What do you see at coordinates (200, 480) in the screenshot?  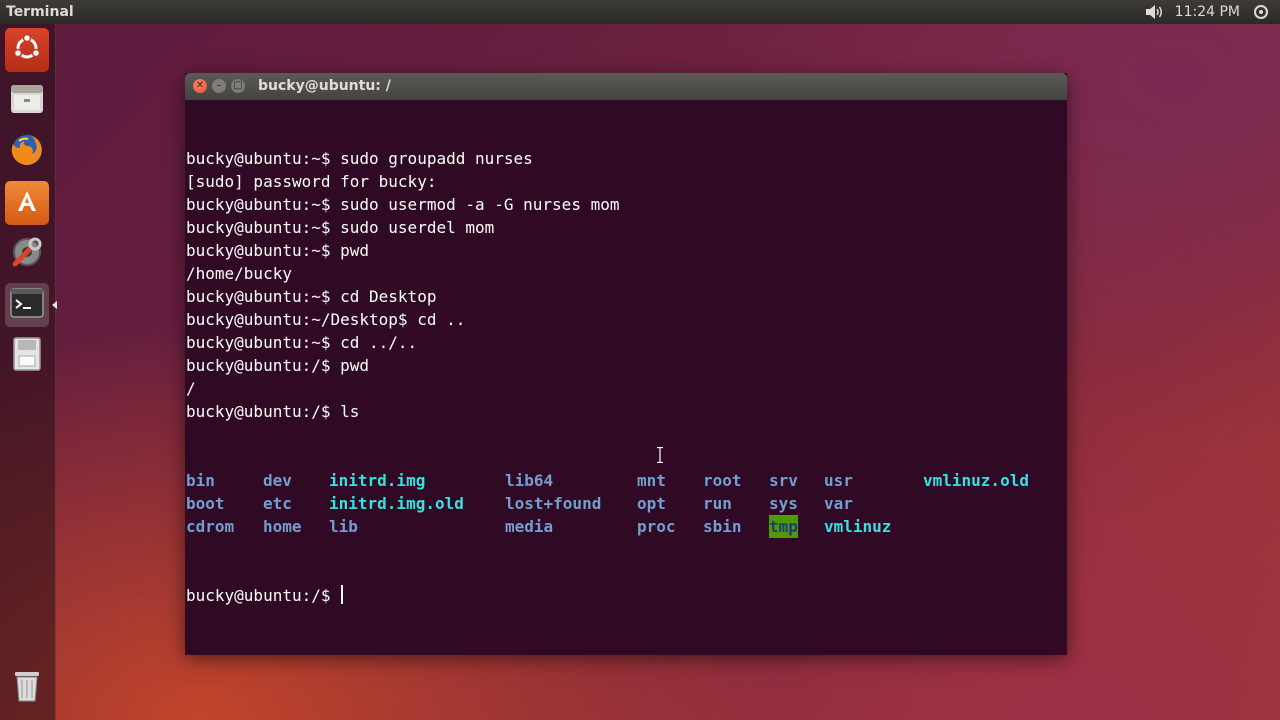 I see `ls-entry-bin: bin` at bounding box center [200, 480].